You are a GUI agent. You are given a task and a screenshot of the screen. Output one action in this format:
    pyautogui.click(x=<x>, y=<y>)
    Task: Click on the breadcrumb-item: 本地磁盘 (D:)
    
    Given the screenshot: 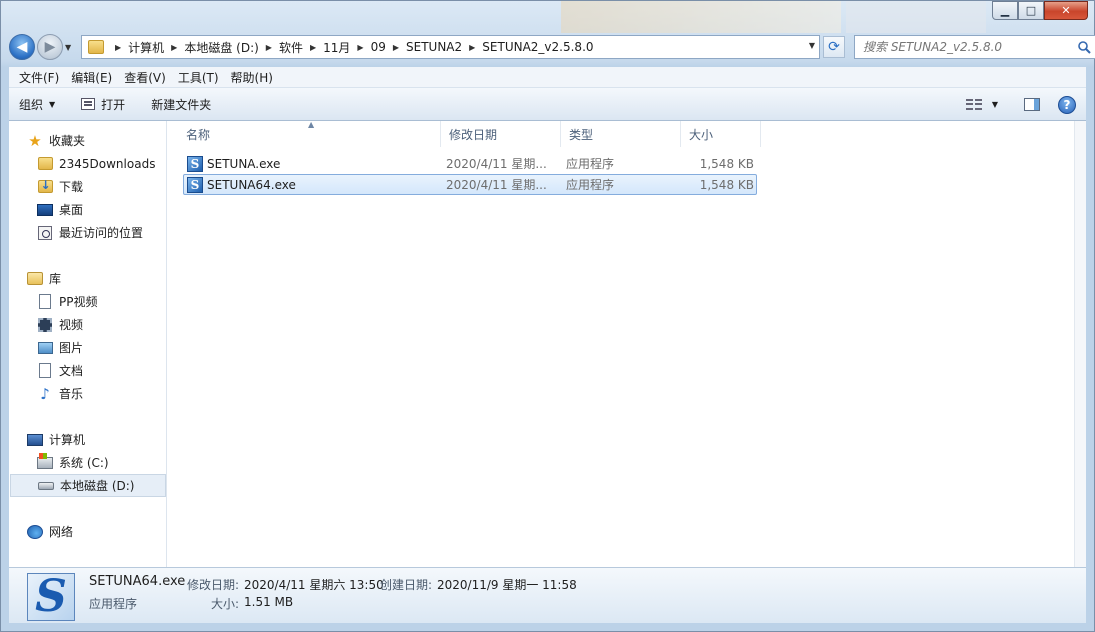 What is the action you would take?
    pyautogui.click(x=221, y=47)
    